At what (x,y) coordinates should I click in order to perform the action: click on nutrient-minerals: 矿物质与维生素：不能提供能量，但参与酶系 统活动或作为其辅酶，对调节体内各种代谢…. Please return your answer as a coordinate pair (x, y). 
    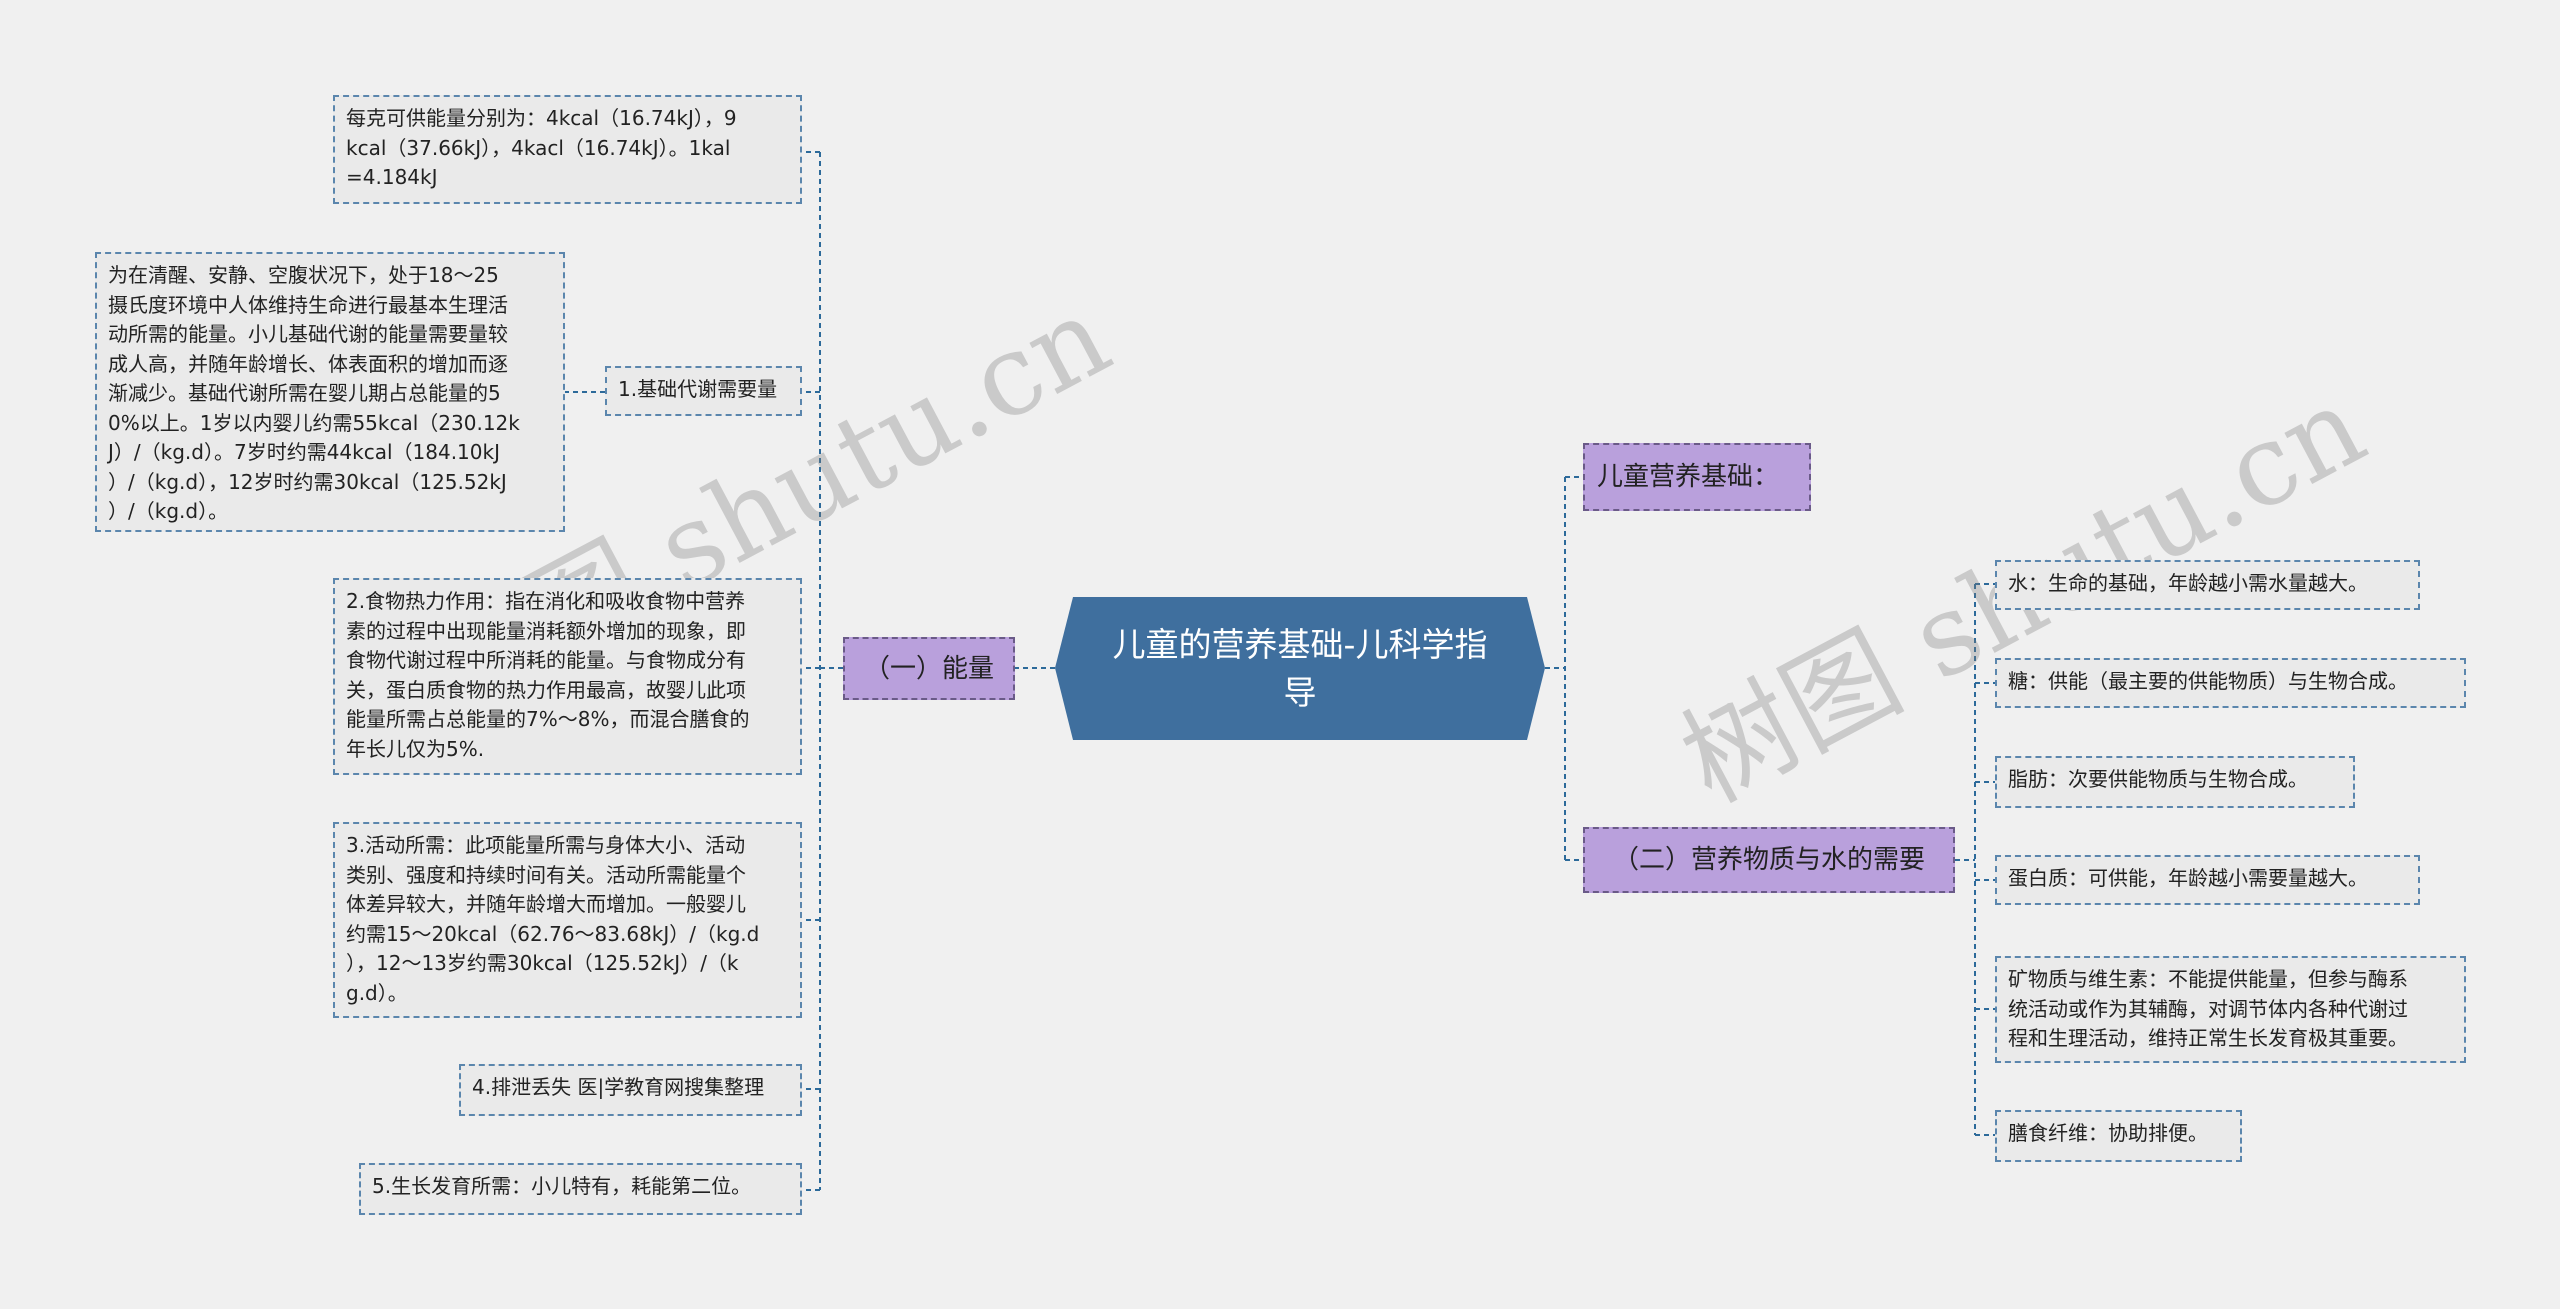
    Looking at the image, I should click on (2230, 1009).